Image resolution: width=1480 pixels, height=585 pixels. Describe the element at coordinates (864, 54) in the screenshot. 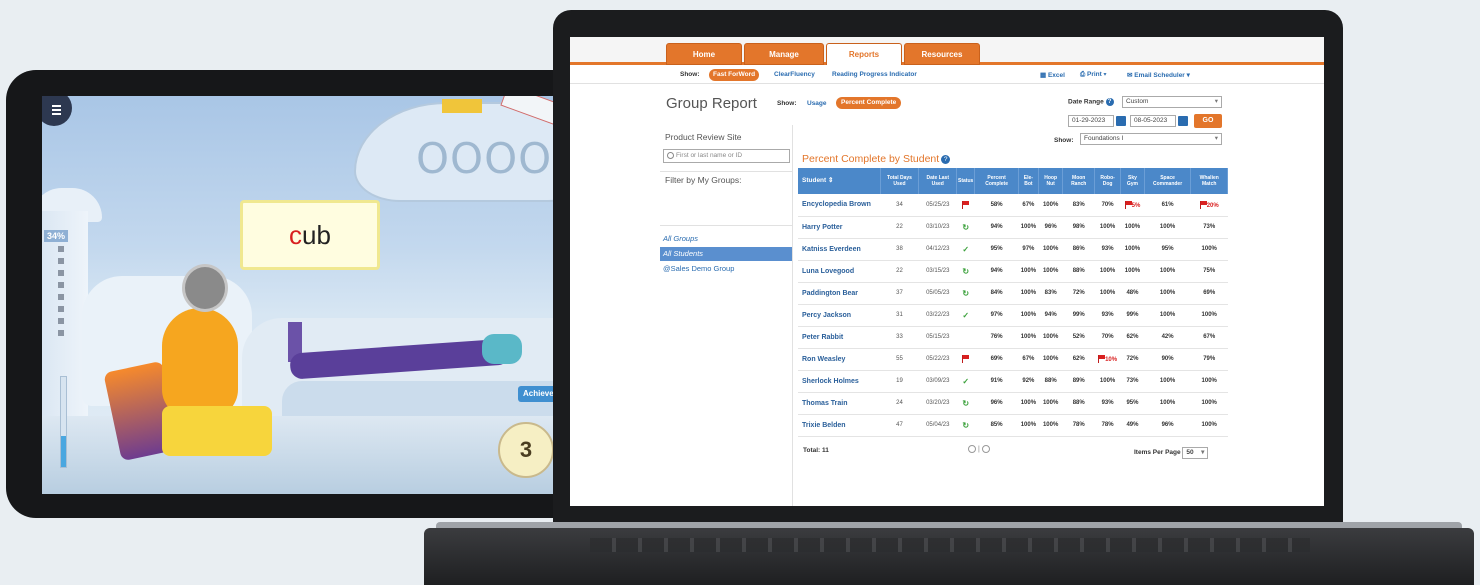

I see `tab-reports: Reports` at that location.